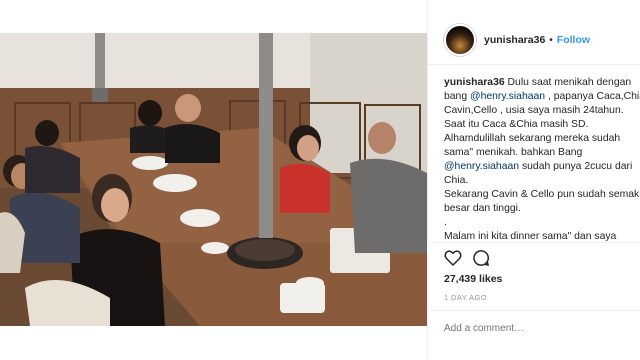  Describe the element at coordinates (465, 297) in the screenshot. I see `post-timestamp: 1 DAY AGO` at that location.